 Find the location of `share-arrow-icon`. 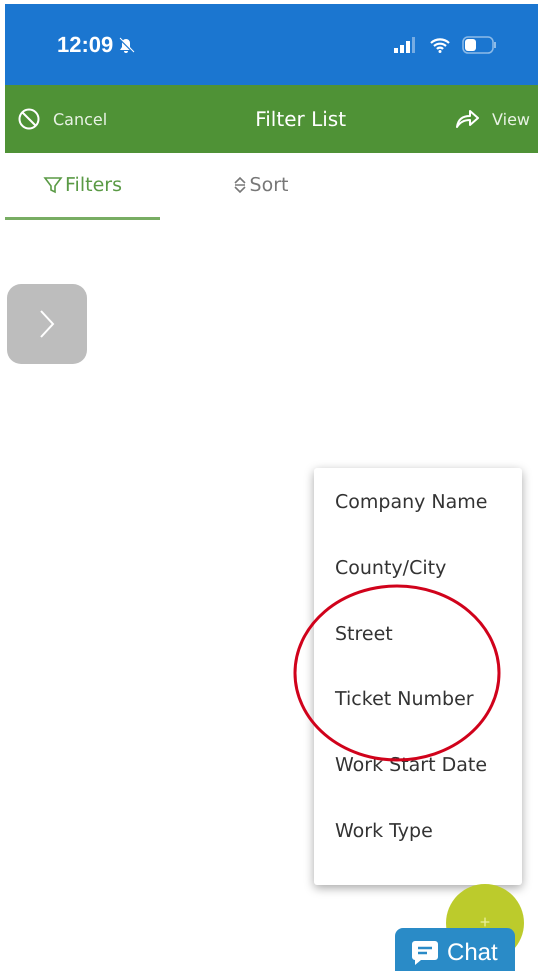

share-arrow-icon is located at coordinates (467, 119).